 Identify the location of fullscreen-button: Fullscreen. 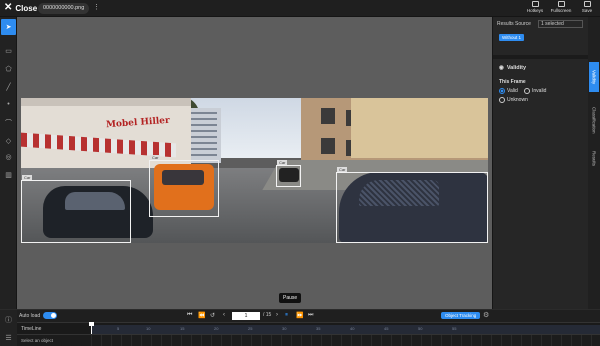
(561, 7).